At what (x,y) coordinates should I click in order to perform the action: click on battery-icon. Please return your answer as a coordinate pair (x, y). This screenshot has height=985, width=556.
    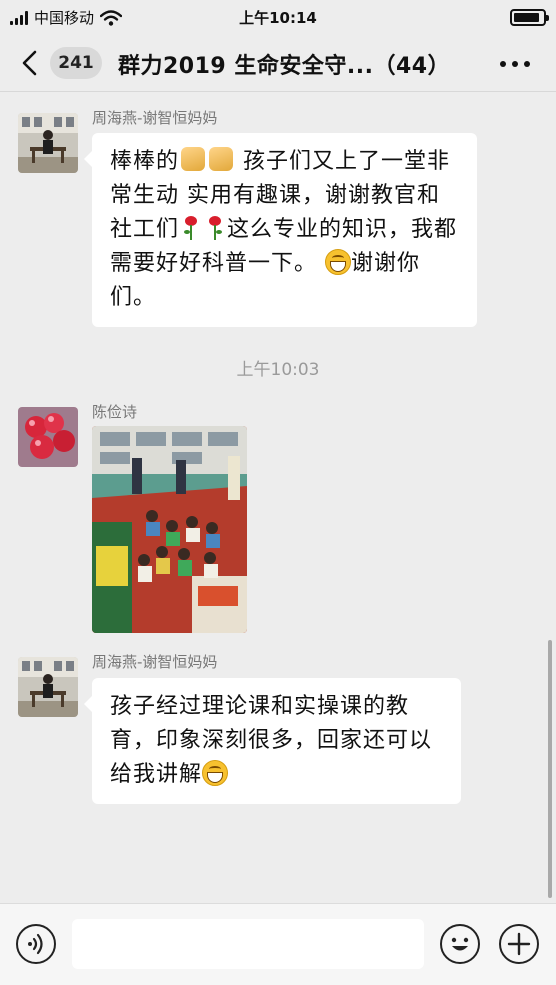
    Looking at the image, I should click on (529, 17).